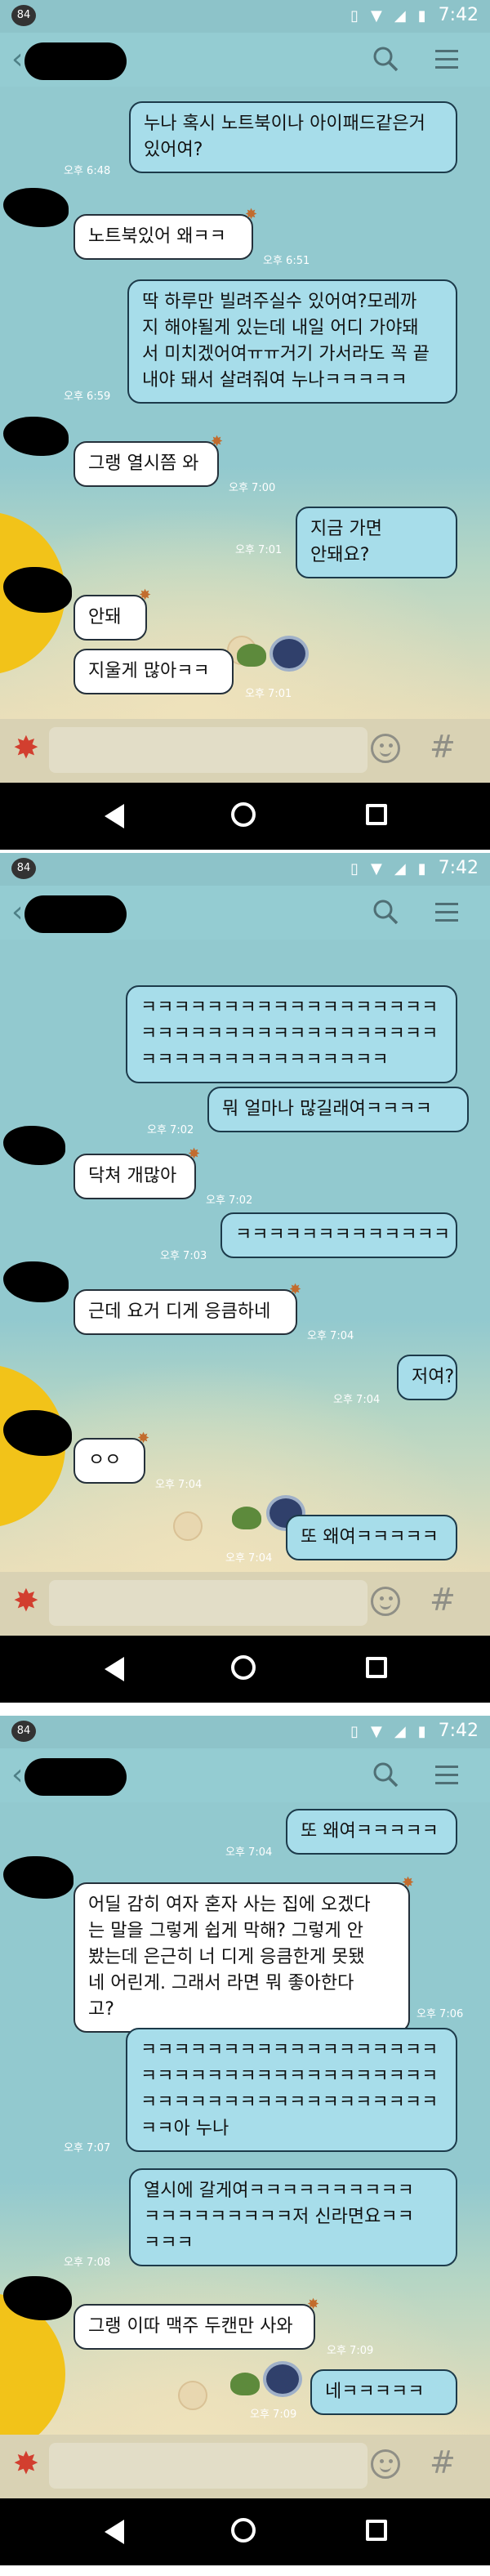 The height and width of the screenshot is (2576, 490). What do you see at coordinates (105, 617) in the screenshot?
I see `message-text: 안돼` at bounding box center [105, 617].